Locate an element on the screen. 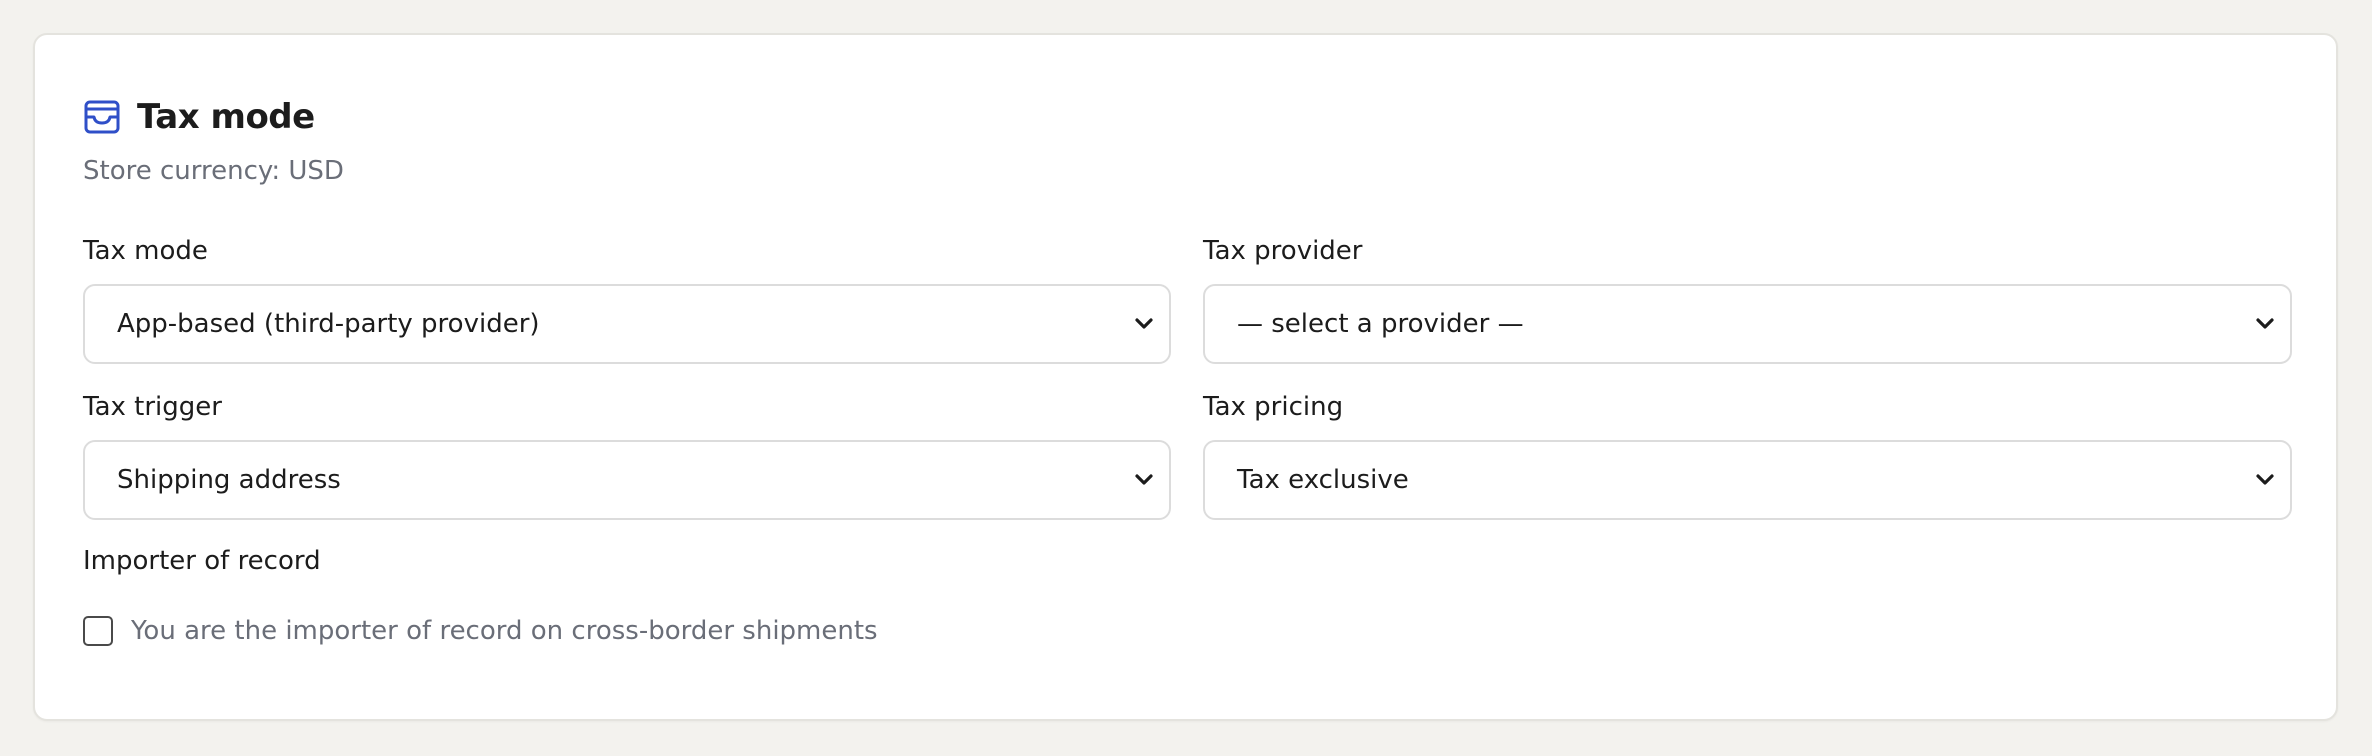 This screenshot has height=756, width=2372. tax-trigger-label: Tax trigger is located at coordinates (152, 407).